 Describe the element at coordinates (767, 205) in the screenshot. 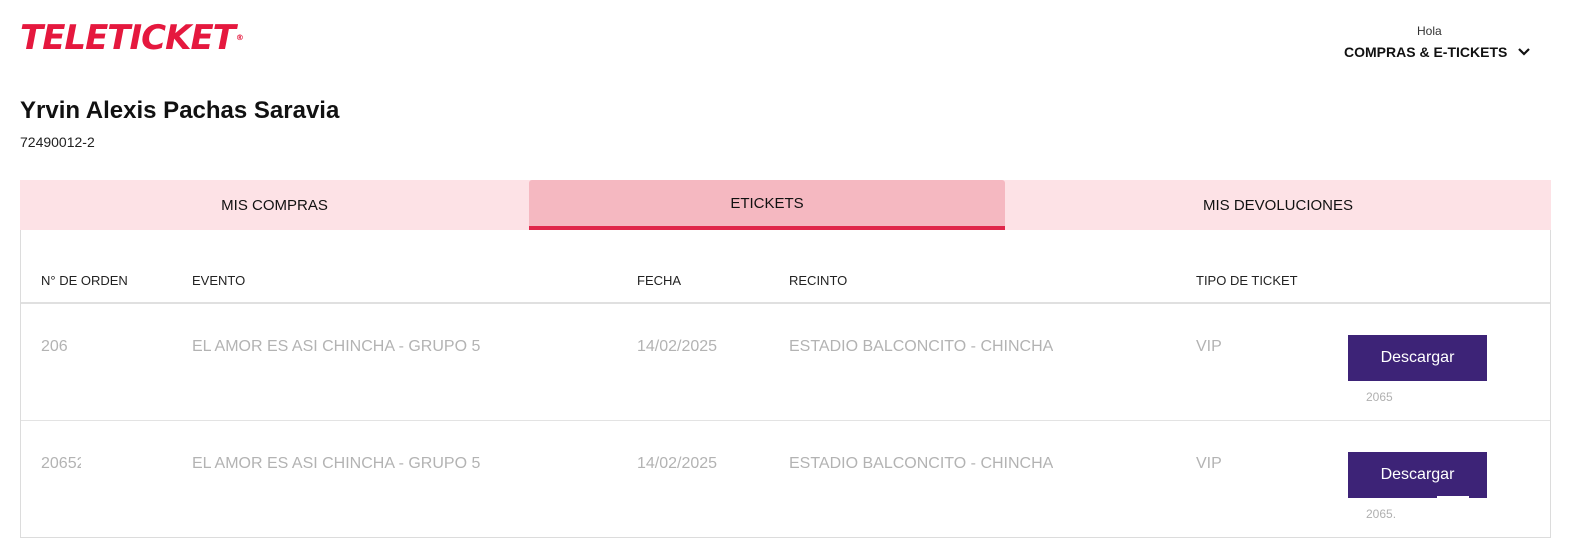

I see `tab-etickets: ETICKETS` at that location.